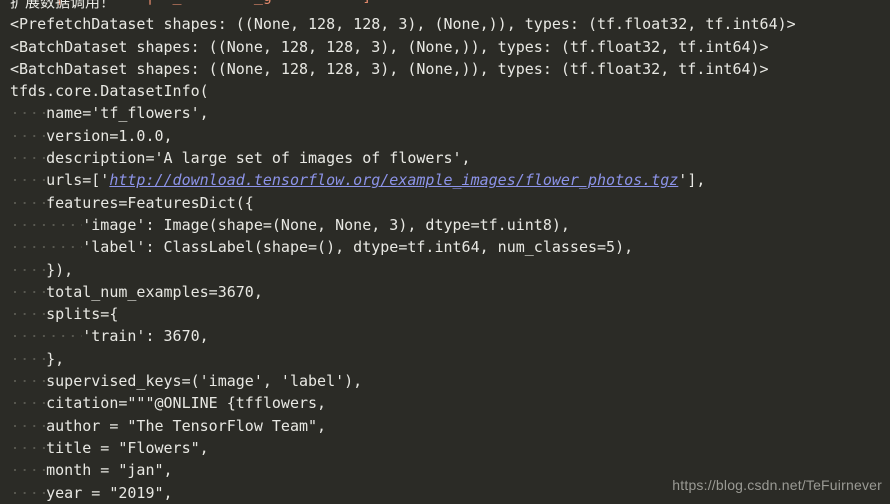  Describe the element at coordinates (55, 358) in the screenshot. I see `console-line-text: },` at that location.